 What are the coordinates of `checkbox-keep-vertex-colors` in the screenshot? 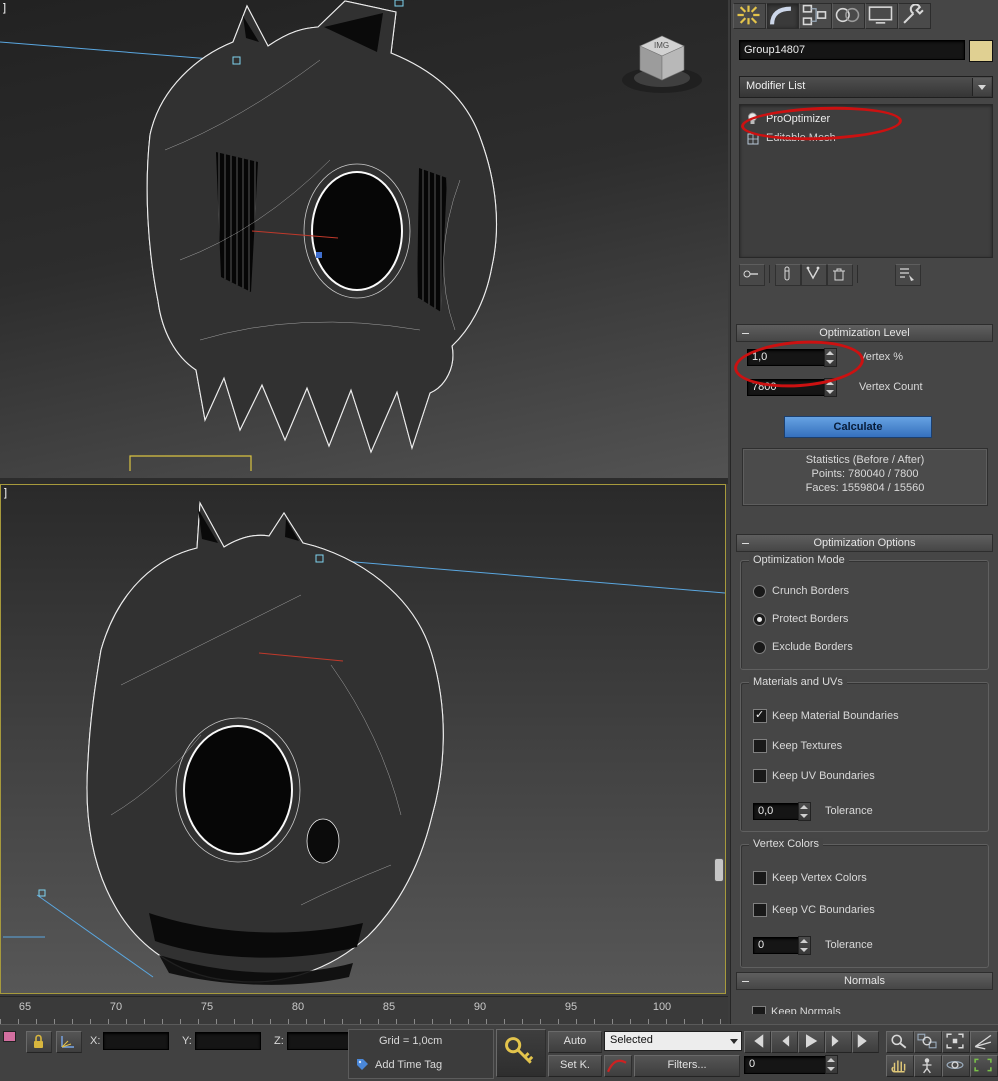 It's located at (760, 878).